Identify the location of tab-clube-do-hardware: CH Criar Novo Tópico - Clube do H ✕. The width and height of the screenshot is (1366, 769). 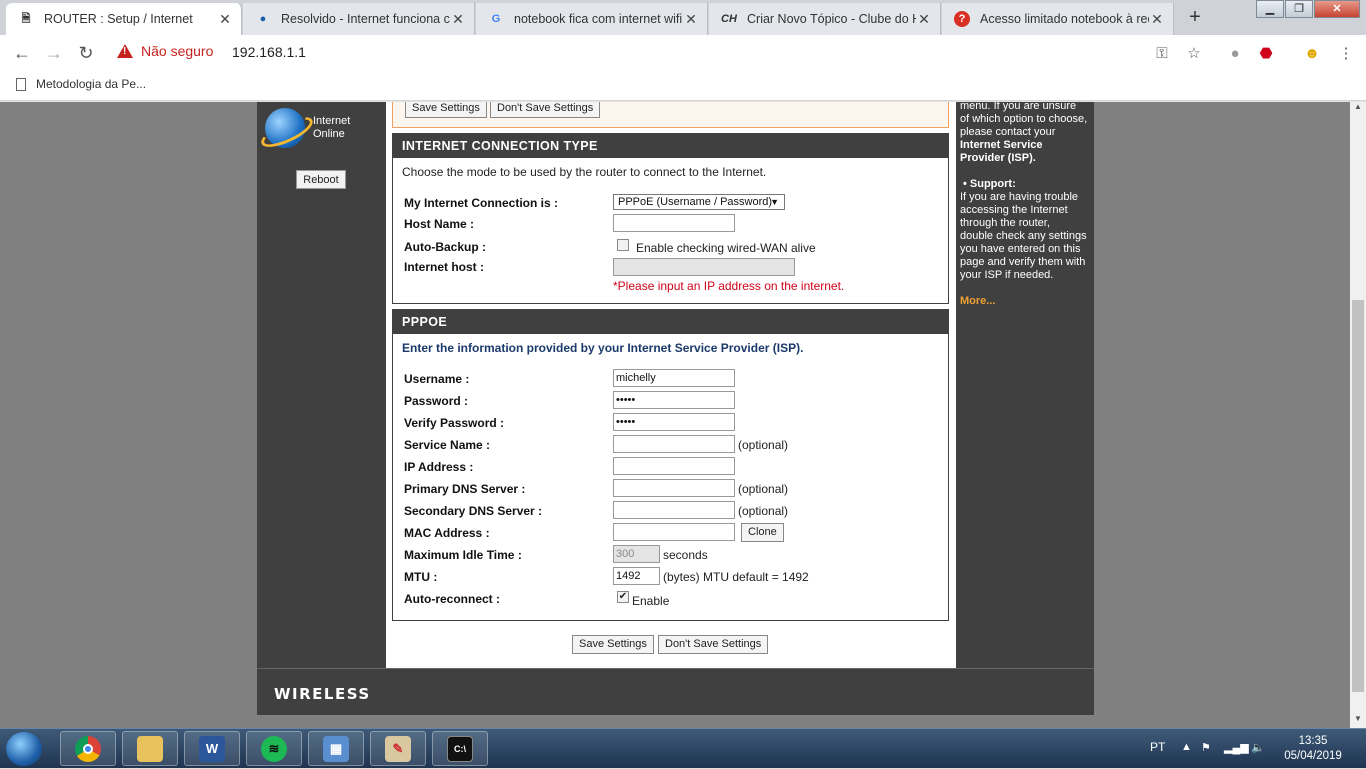
(825, 19).